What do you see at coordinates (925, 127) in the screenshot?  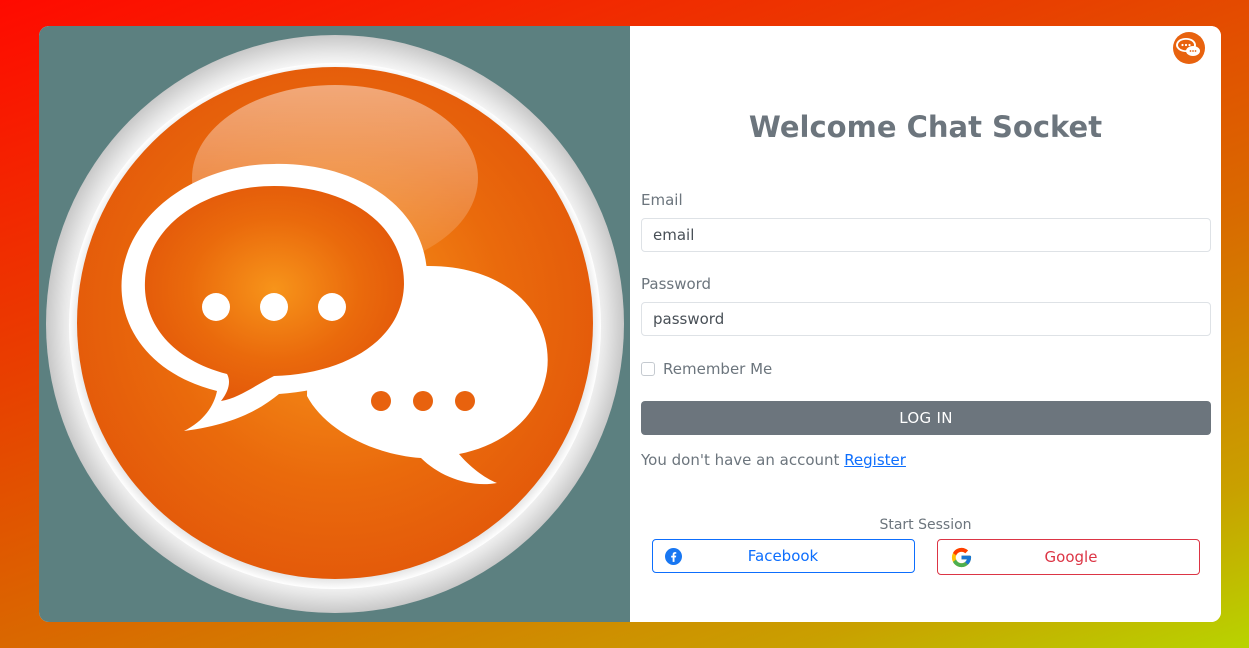 I see `page-title: Welcome Chat Socket` at bounding box center [925, 127].